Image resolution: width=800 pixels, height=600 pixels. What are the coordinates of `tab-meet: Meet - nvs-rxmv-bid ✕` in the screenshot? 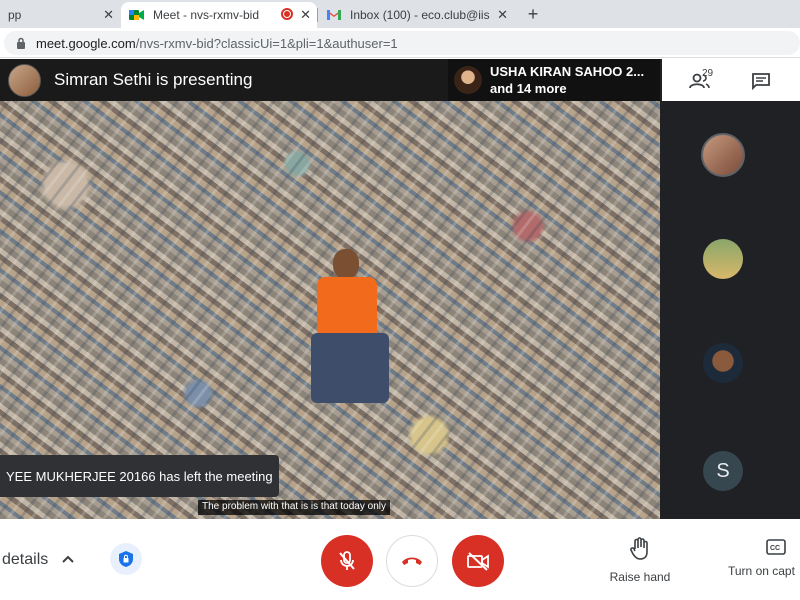 It's located at (219, 15).